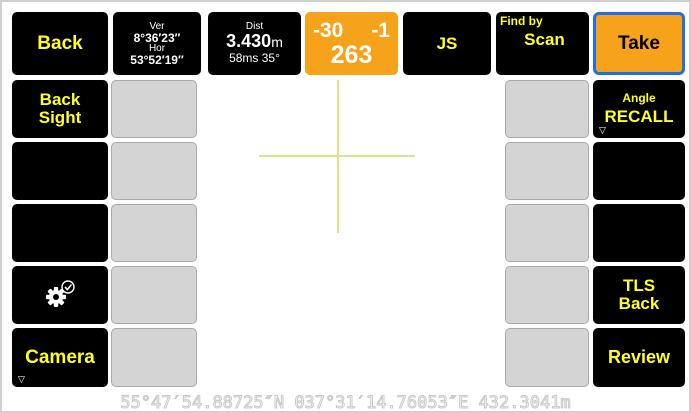 Image resolution: width=691 pixels, height=413 pixels. I want to click on find-by-label: Find by, so click(521, 21).